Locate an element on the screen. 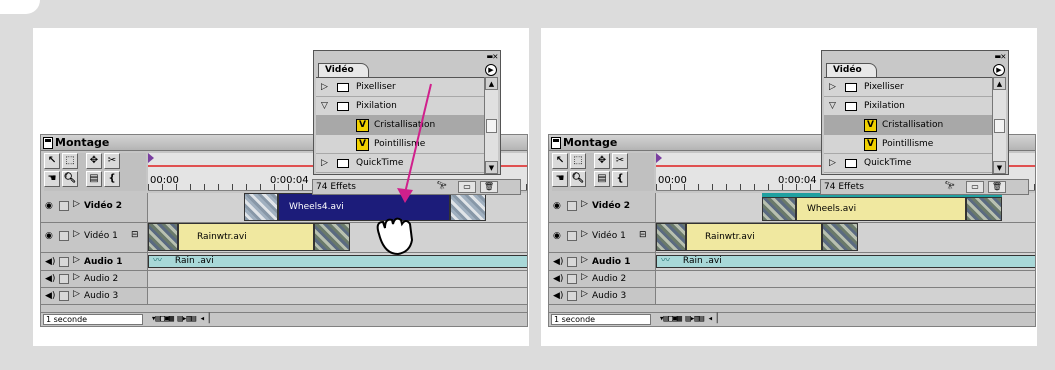 This screenshot has height=370, width=1055. item-label: Pointillisme is located at coordinates (908, 144).